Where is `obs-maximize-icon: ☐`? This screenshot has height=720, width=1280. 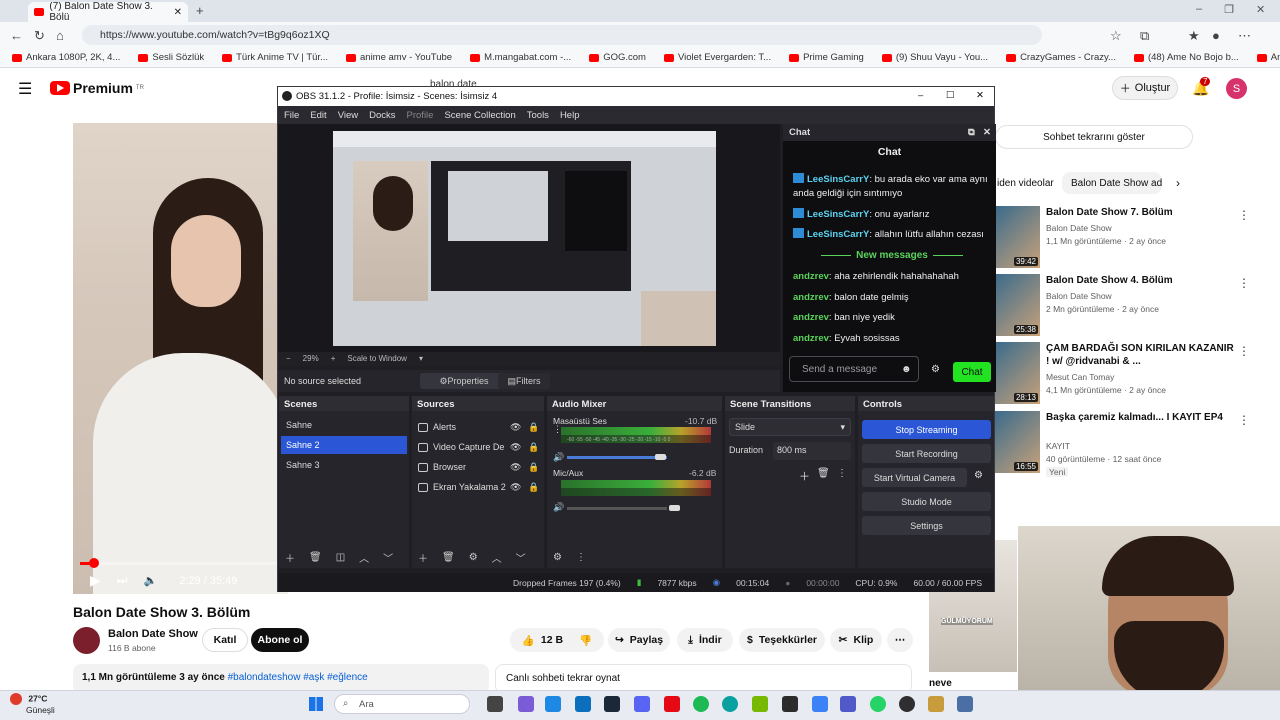
obs-maximize-icon: ☐ is located at coordinates (950, 95).